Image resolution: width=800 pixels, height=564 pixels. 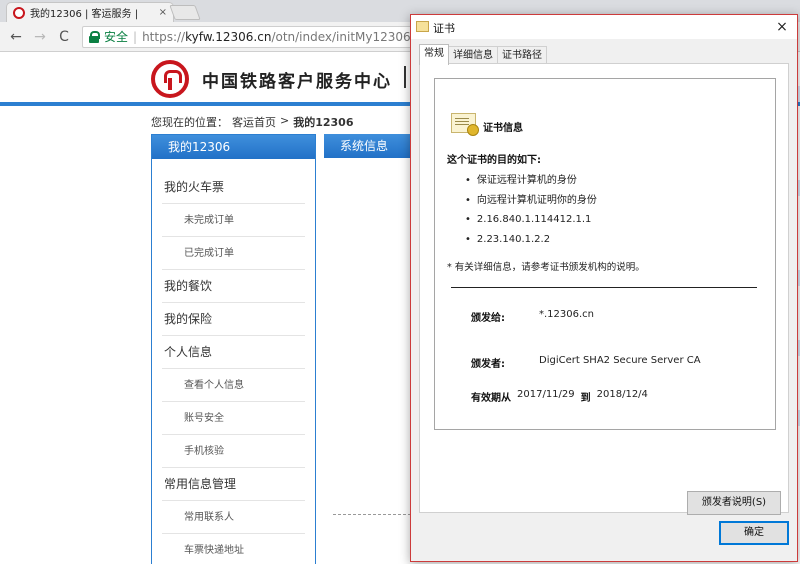 What do you see at coordinates (189, 122) in the screenshot?
I see `breadcrumb-prefix: 您现在的位置：` at bounding box center [189, 122].